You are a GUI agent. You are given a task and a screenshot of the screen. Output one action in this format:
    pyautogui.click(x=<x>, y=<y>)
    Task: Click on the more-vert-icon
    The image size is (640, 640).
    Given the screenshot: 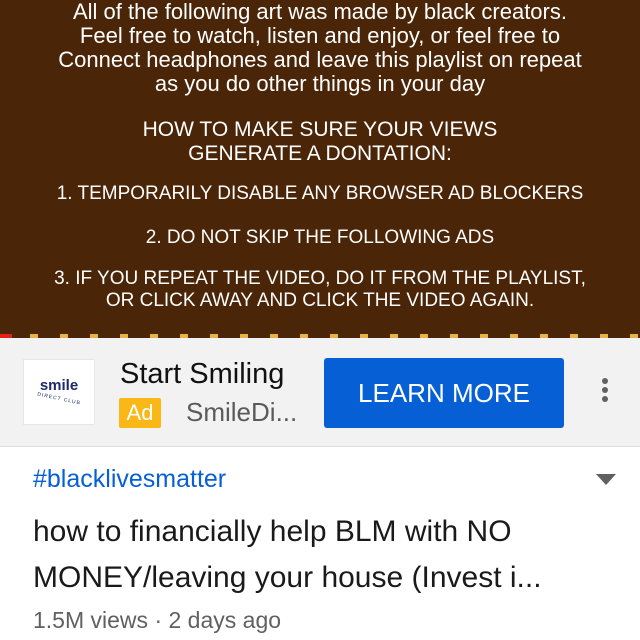 What is the action you would take?
    pyautogui.click(x=605, y=394)
    